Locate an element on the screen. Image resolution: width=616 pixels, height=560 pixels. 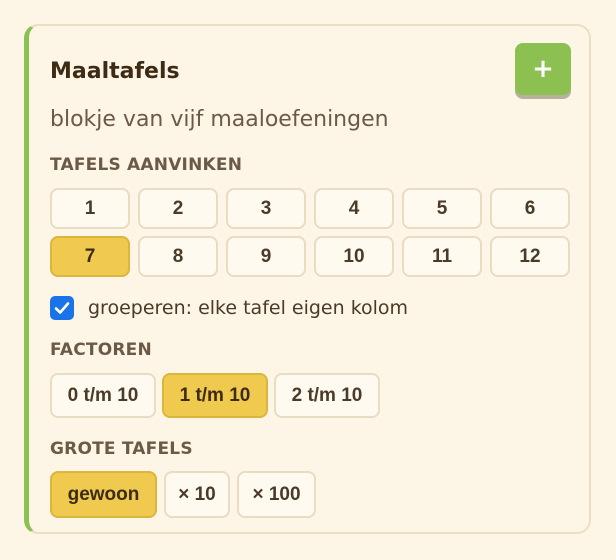
table-chip-1: 1 is located at coordinates (90, 208).